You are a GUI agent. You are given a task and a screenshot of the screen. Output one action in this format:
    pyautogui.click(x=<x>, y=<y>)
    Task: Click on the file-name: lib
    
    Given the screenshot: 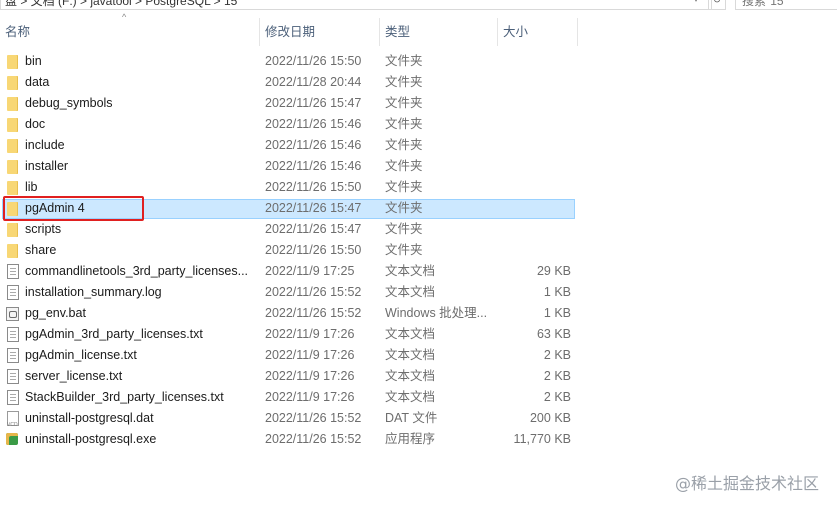 What is the action you would take?
    pyautogui.click(x=31, y=187)
    